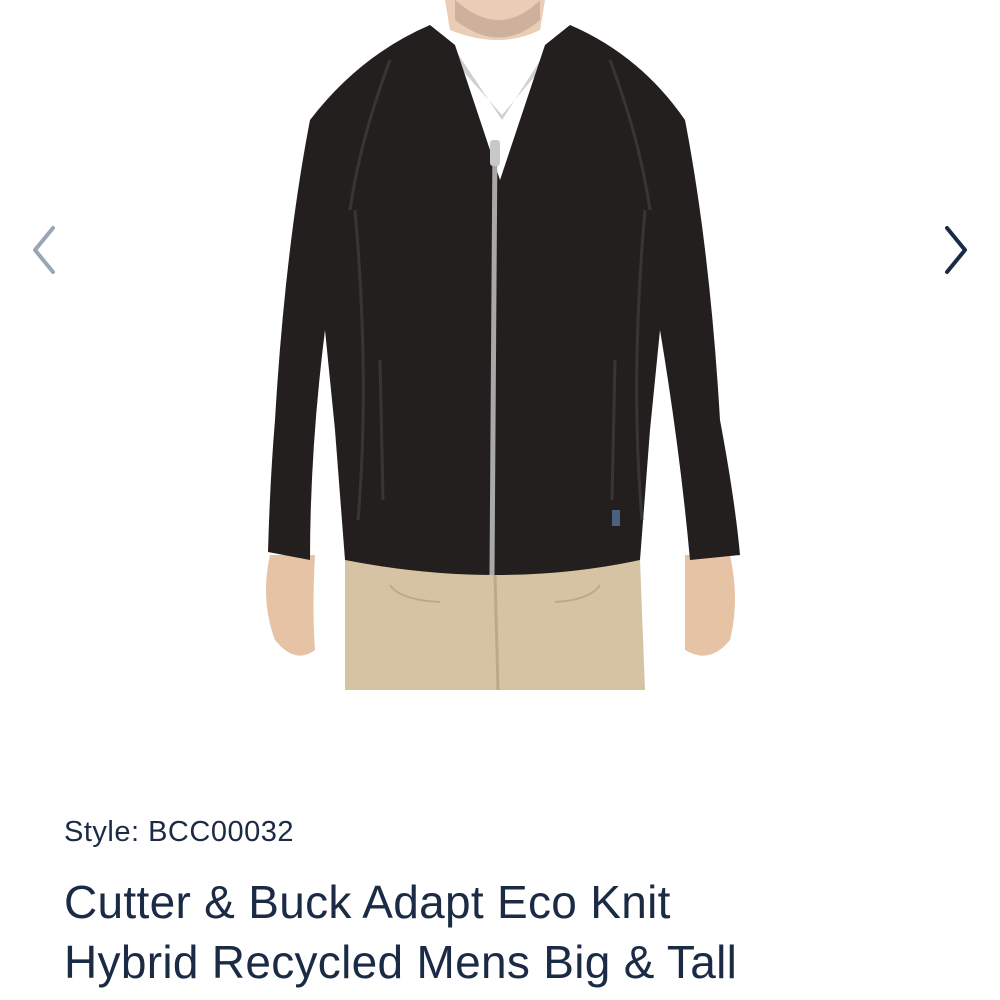 Image resolution: width=1000 pixels, height=1000 pixels. I want to click on previous-image-button, so click(44, 250).